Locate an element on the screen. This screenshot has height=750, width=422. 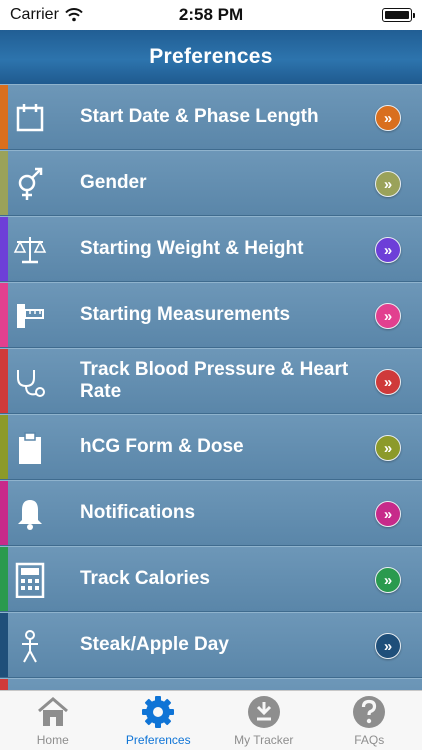
row-partial is located at coordinates (211, 684).